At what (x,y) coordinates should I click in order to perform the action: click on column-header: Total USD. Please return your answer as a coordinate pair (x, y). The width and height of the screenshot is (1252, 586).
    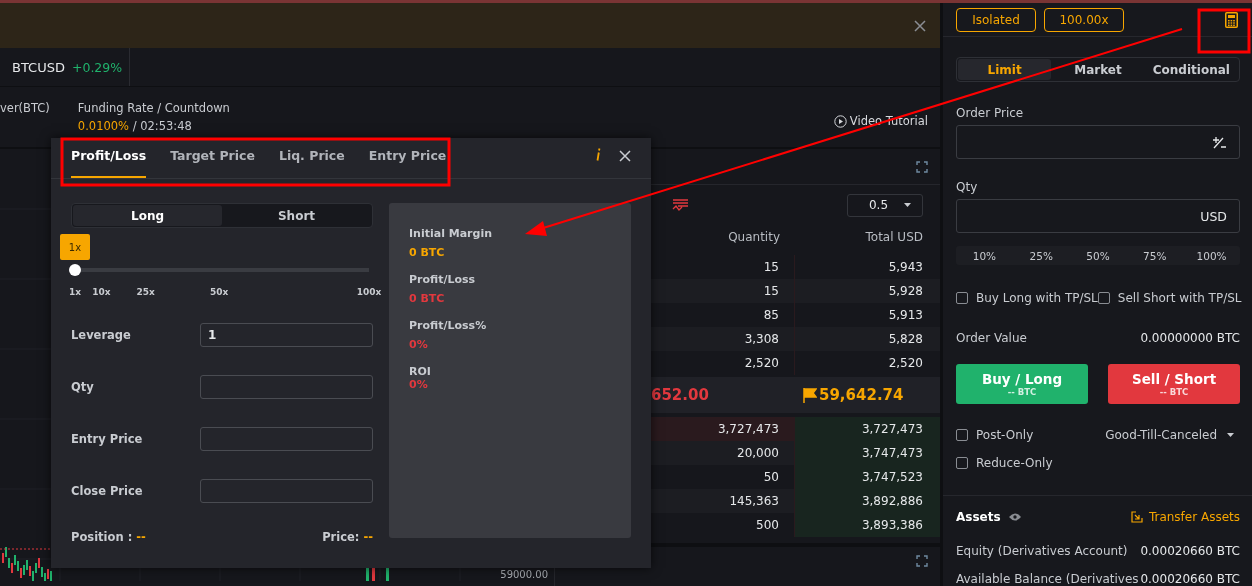
    Looking at the image, I should click on (894, 237).